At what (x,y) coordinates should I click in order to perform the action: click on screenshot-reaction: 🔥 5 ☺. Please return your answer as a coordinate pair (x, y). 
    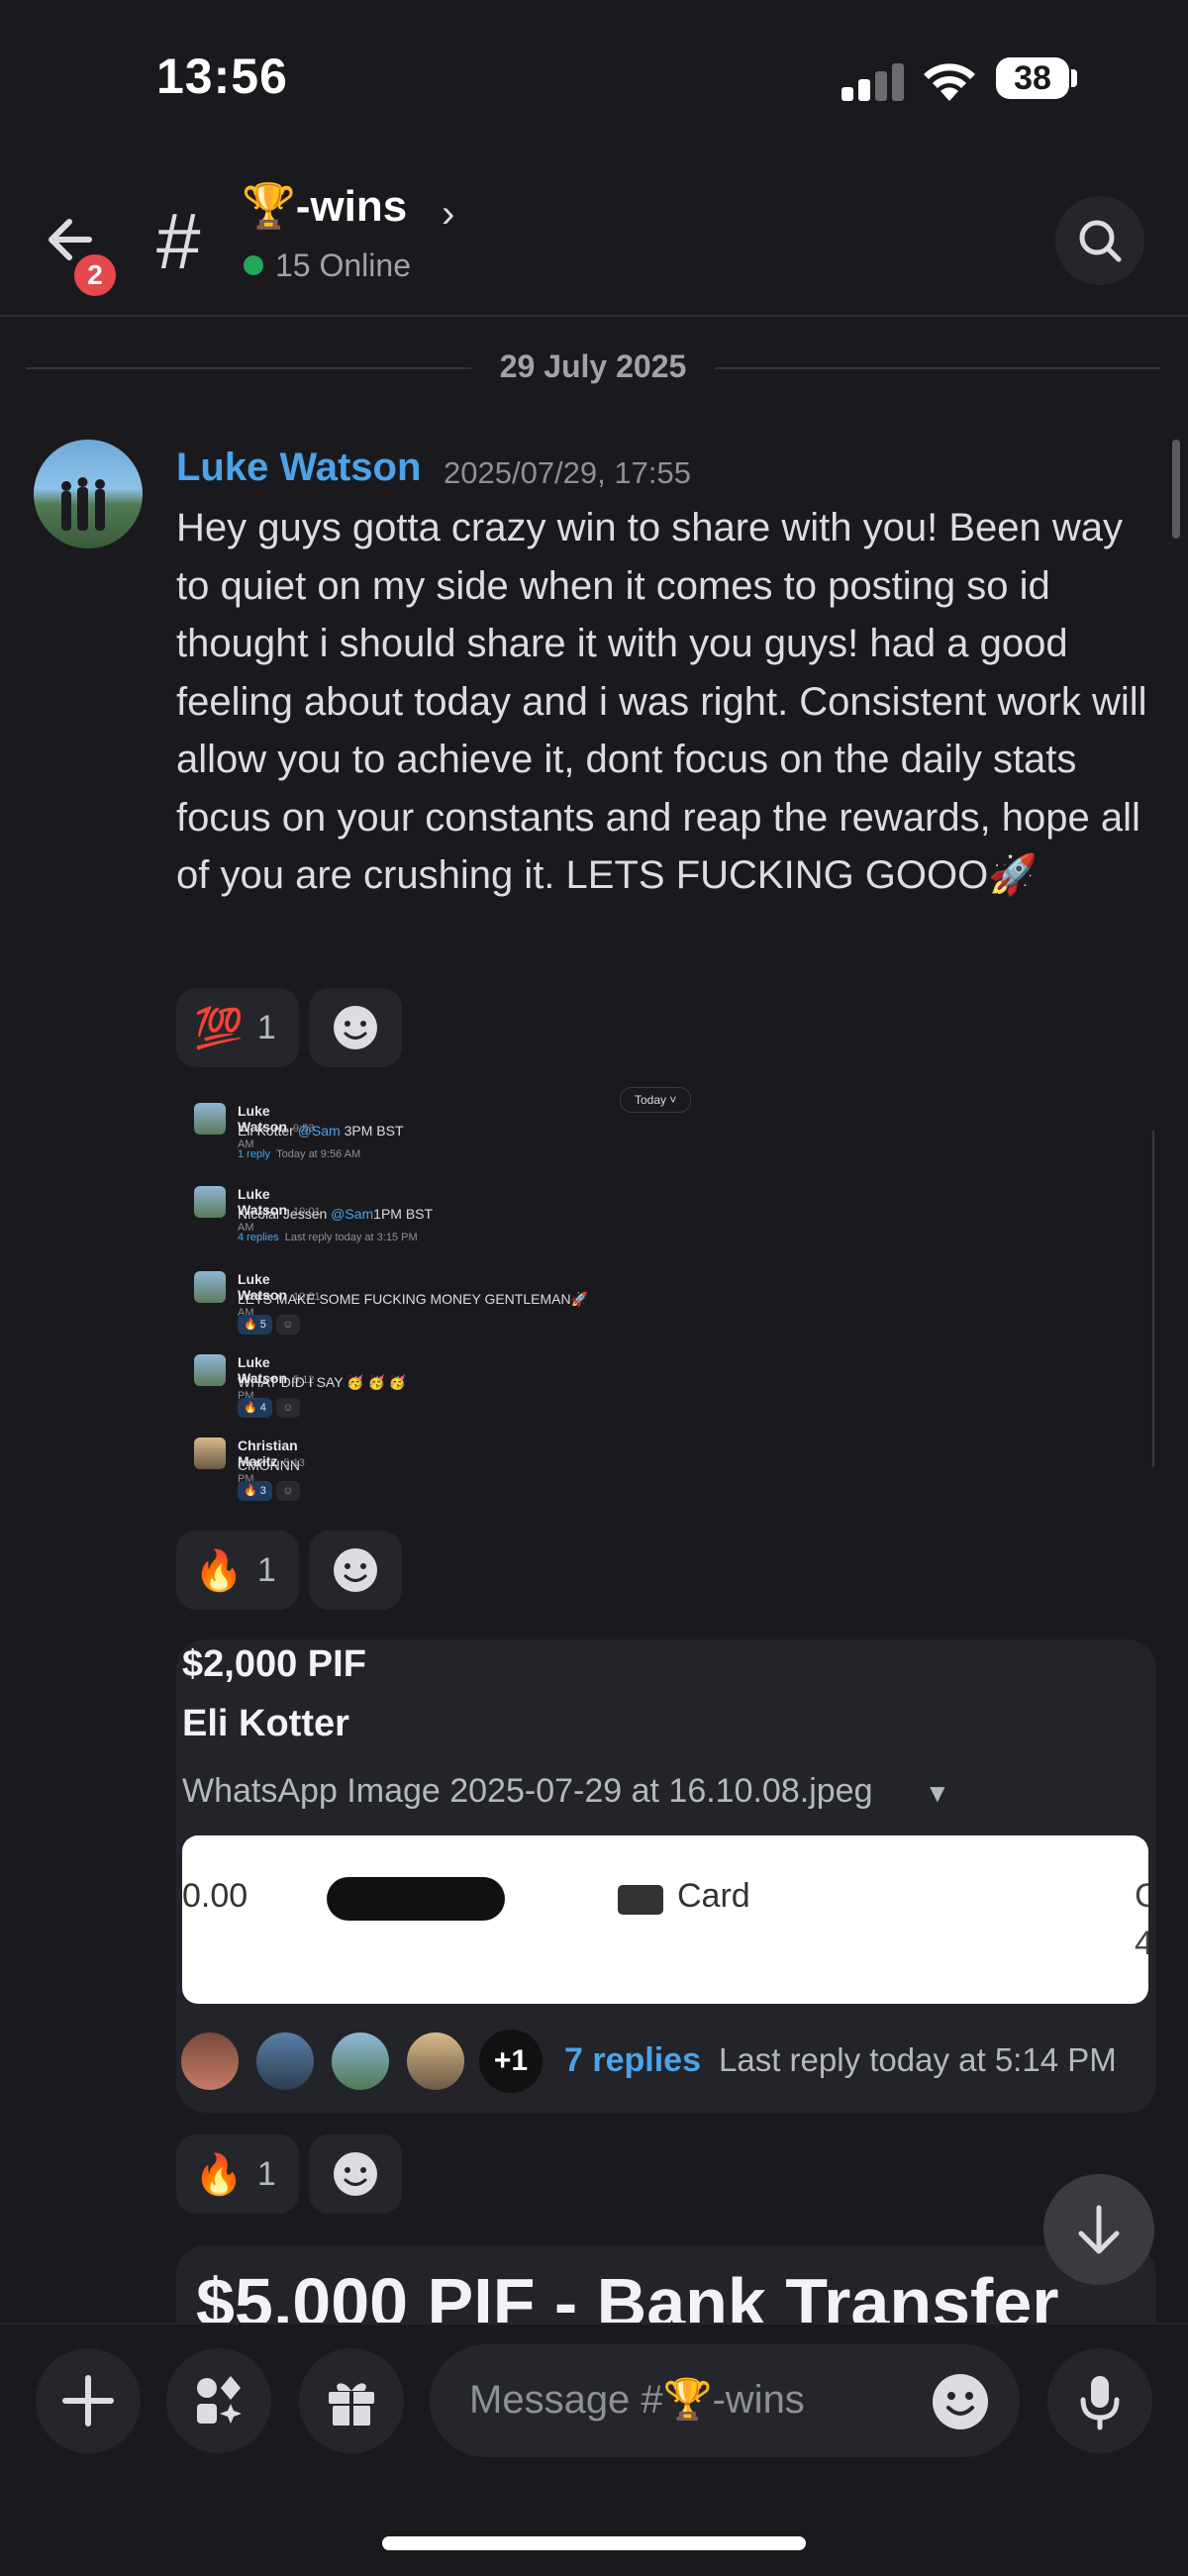
    Looking at the image, I should click on (269, 1325).